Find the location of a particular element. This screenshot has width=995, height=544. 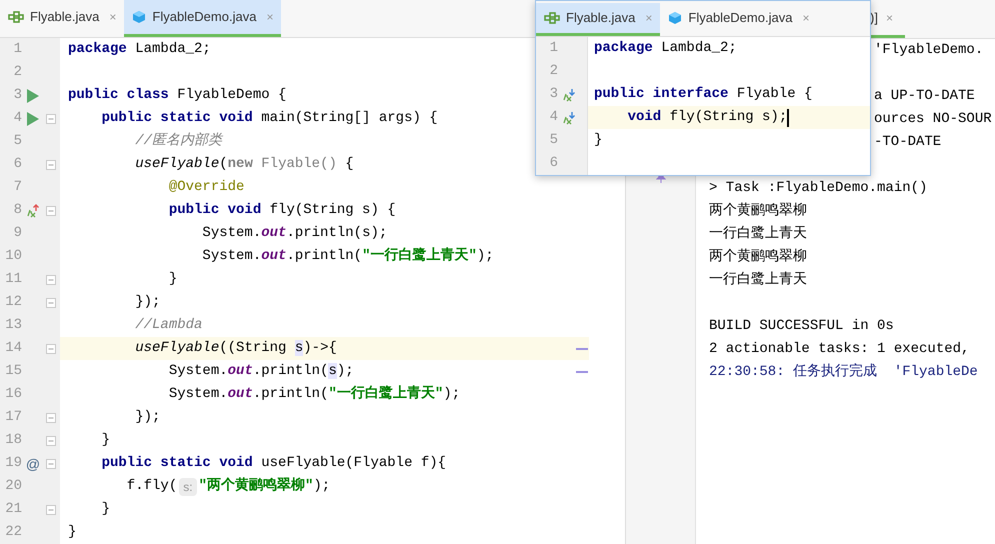

override-icon is located at coordinates (33, 211).